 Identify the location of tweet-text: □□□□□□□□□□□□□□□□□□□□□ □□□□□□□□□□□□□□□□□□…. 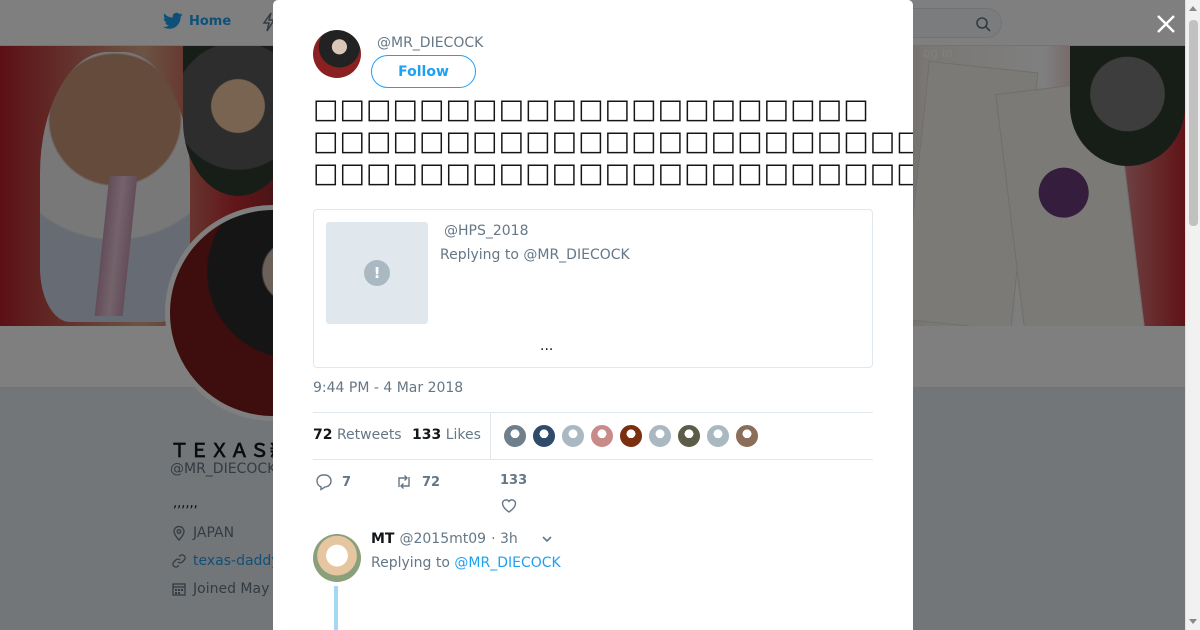
(613, 142).